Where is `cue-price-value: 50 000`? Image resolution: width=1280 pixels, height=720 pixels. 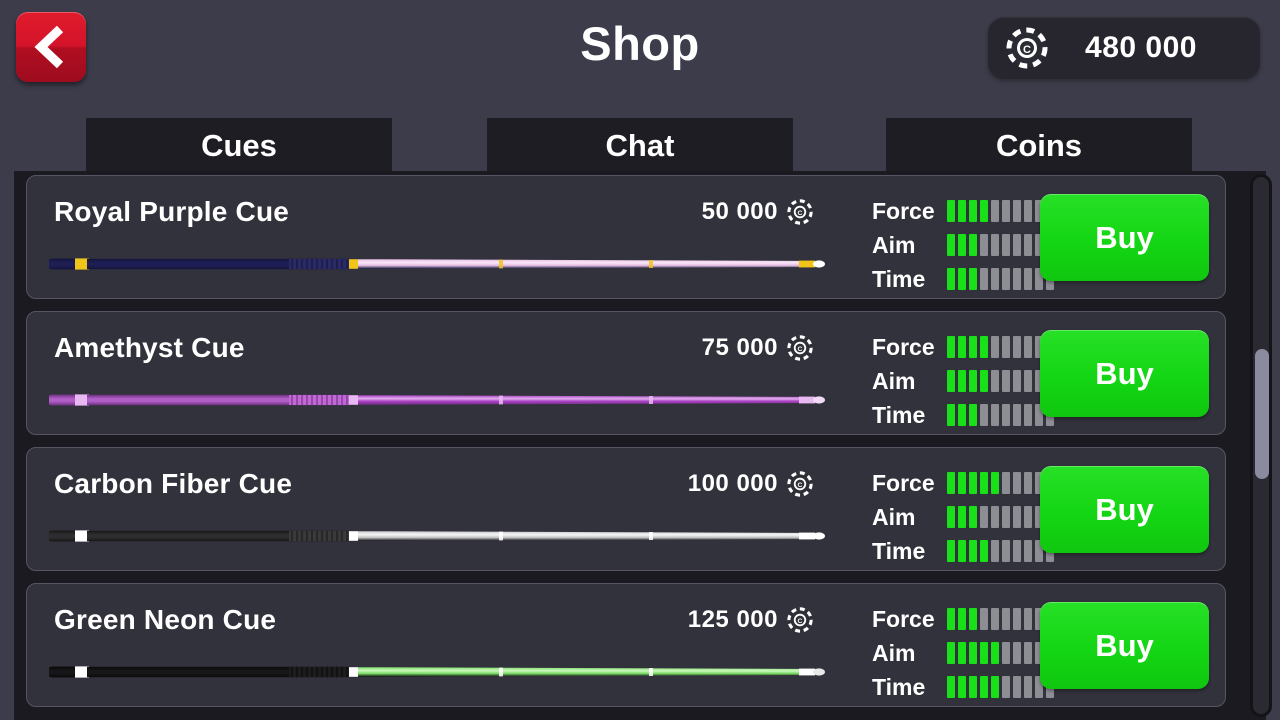 cue-price-value: 50 000 is located at coordinates (739, 211).